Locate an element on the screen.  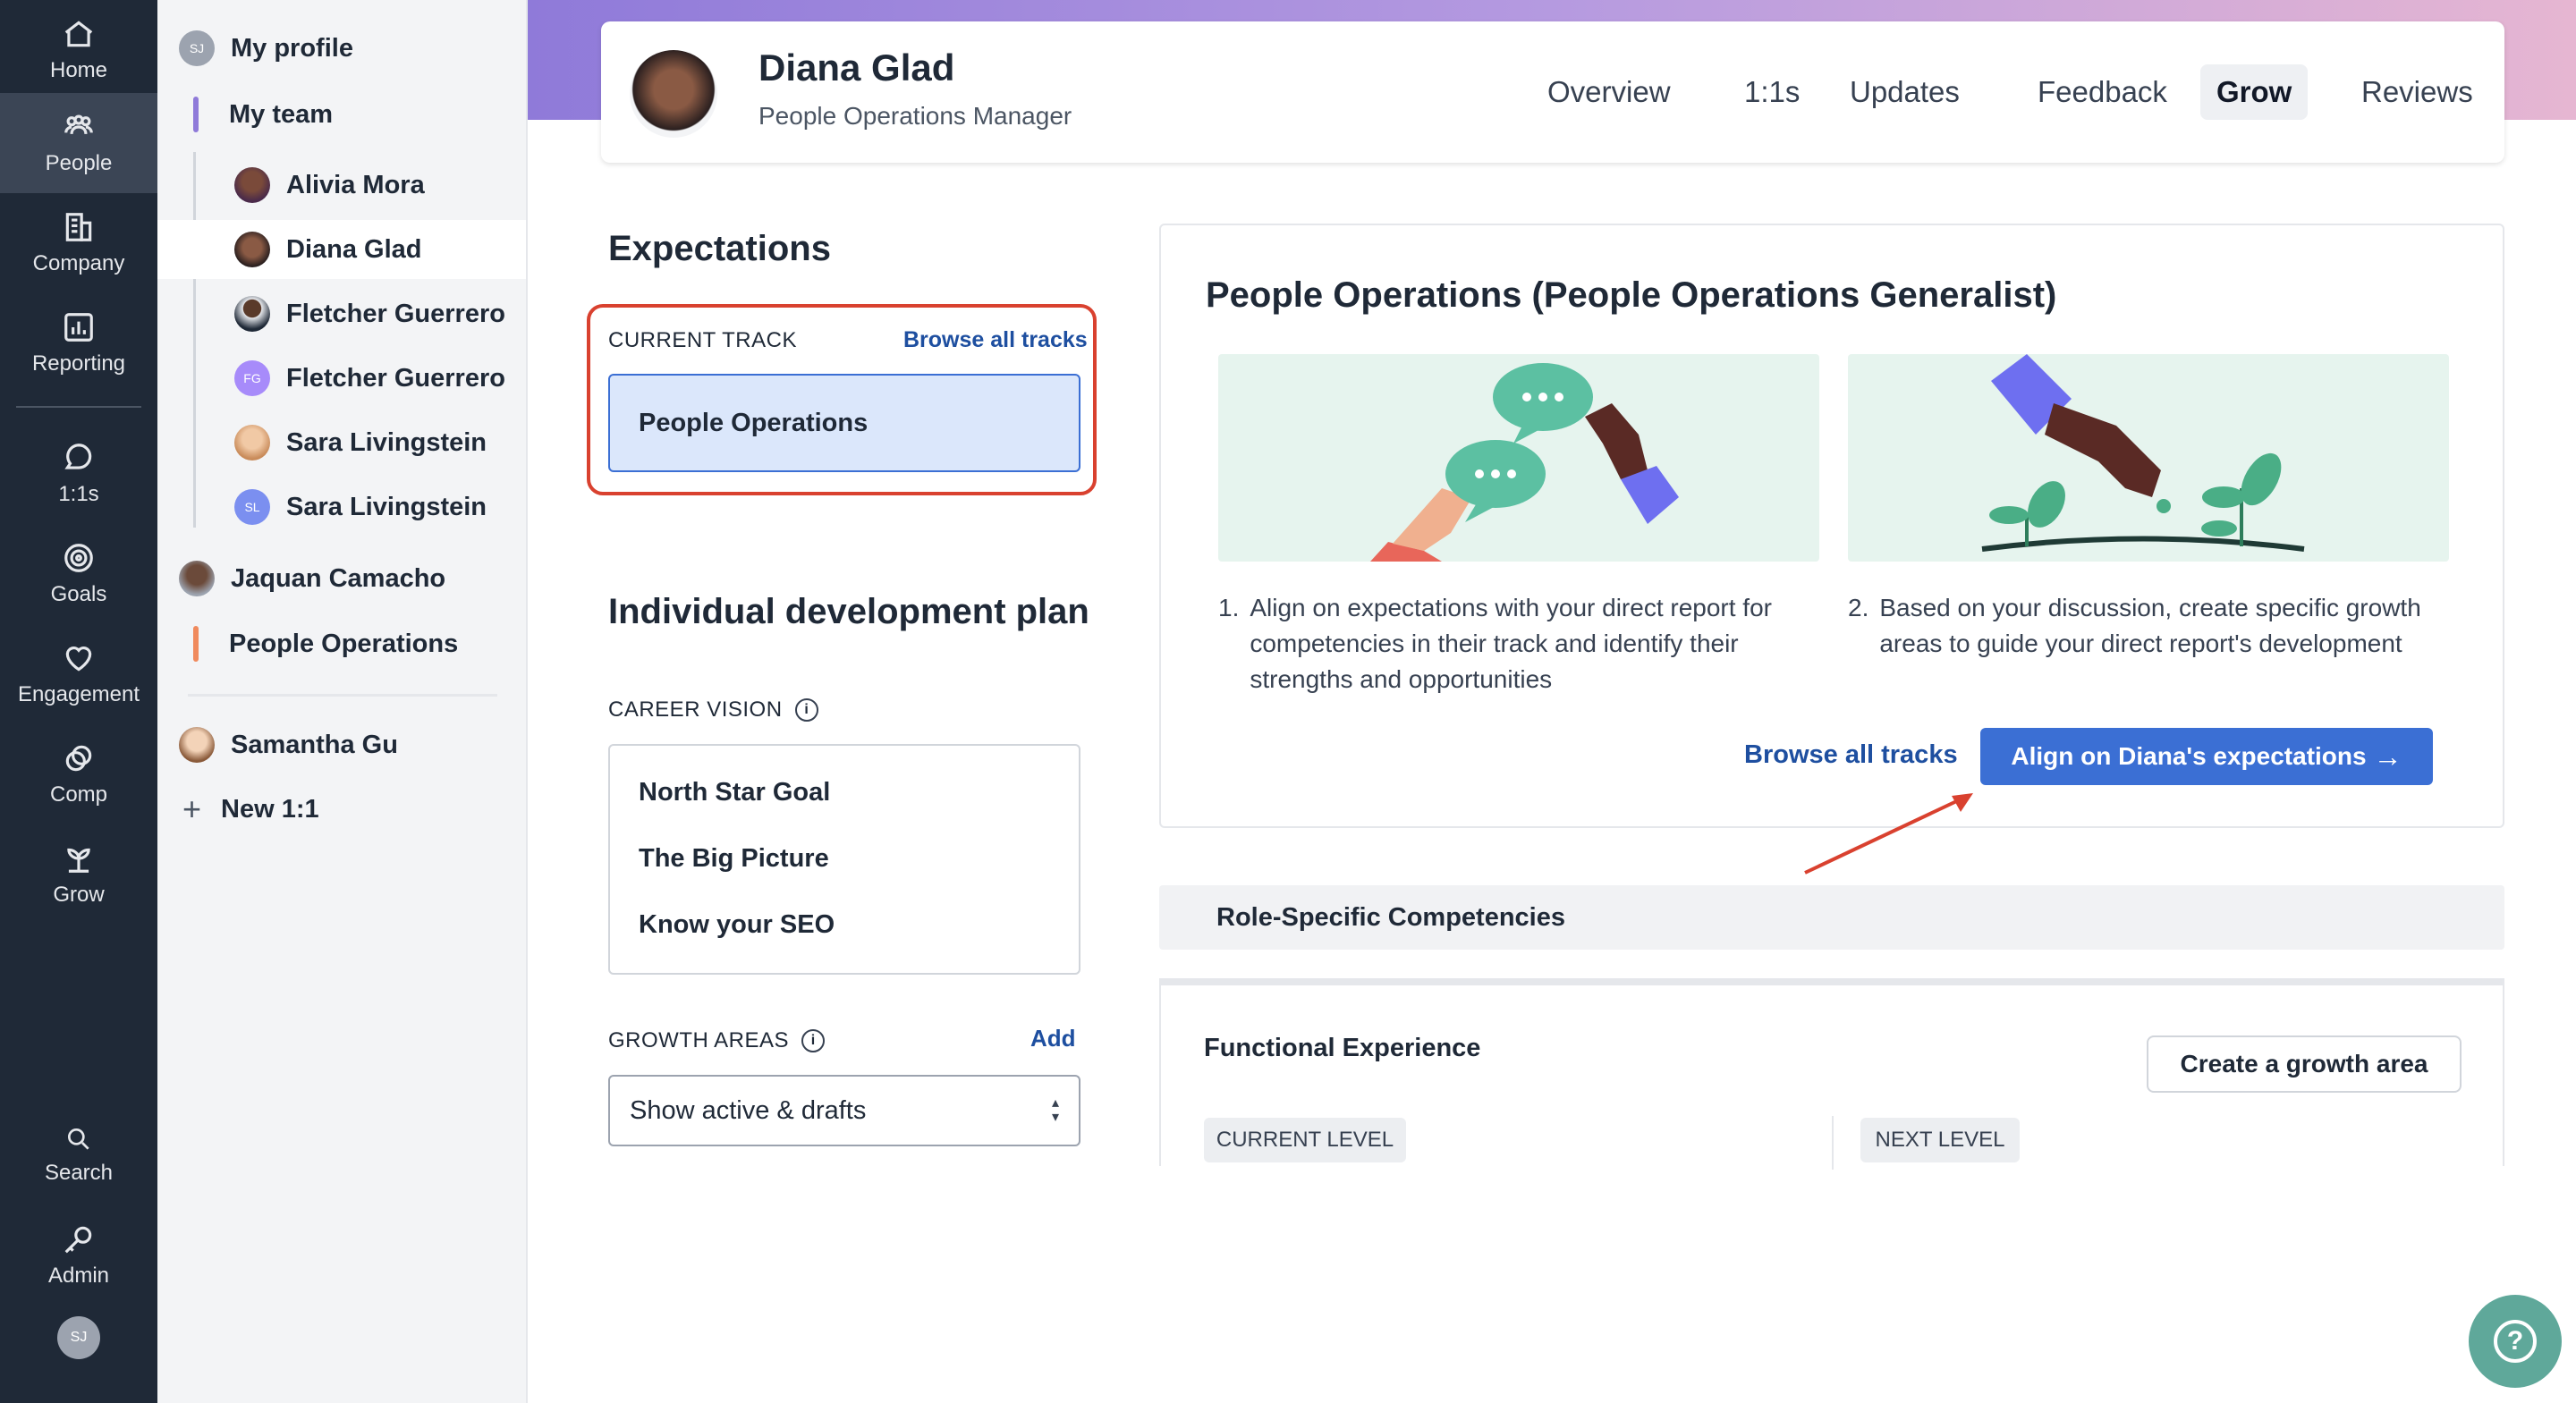
rail-admin-label: Admin is located at coordinates (78, 1276).